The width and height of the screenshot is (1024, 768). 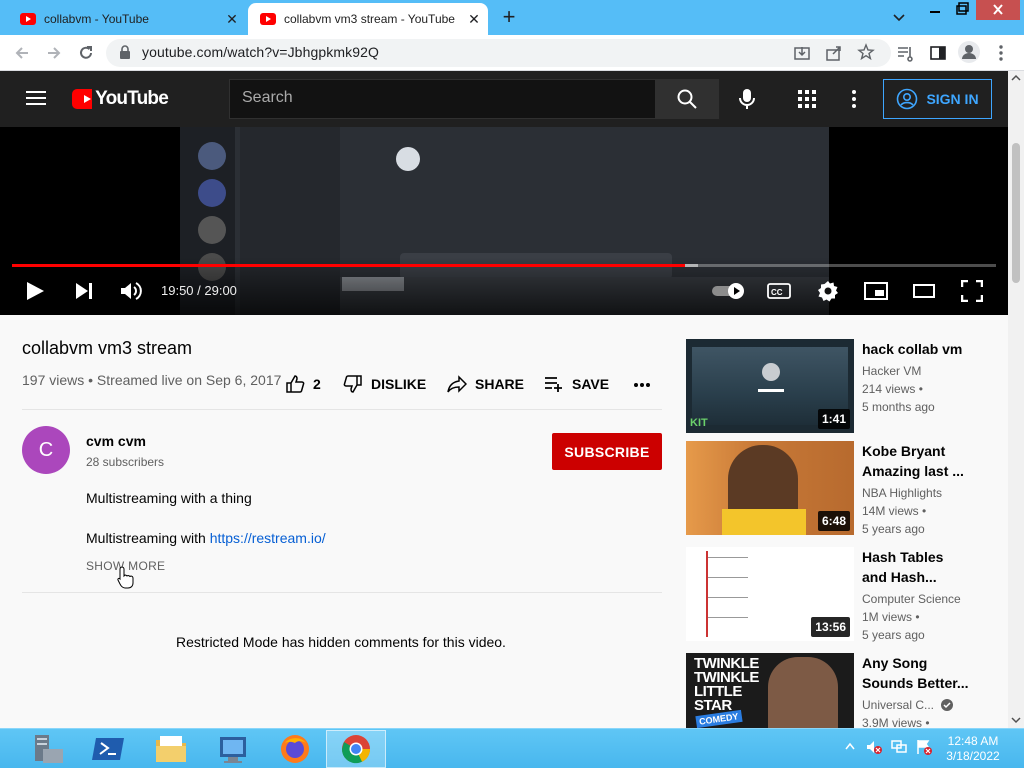 I want to click on next-video-icon, so click(x=85, y=291).